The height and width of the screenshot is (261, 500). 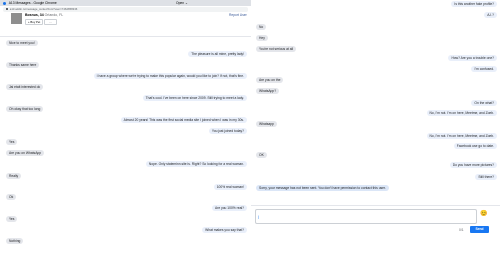 I want to click on message-bubble: Jai etait interested ok, so click(x=25, y=87).